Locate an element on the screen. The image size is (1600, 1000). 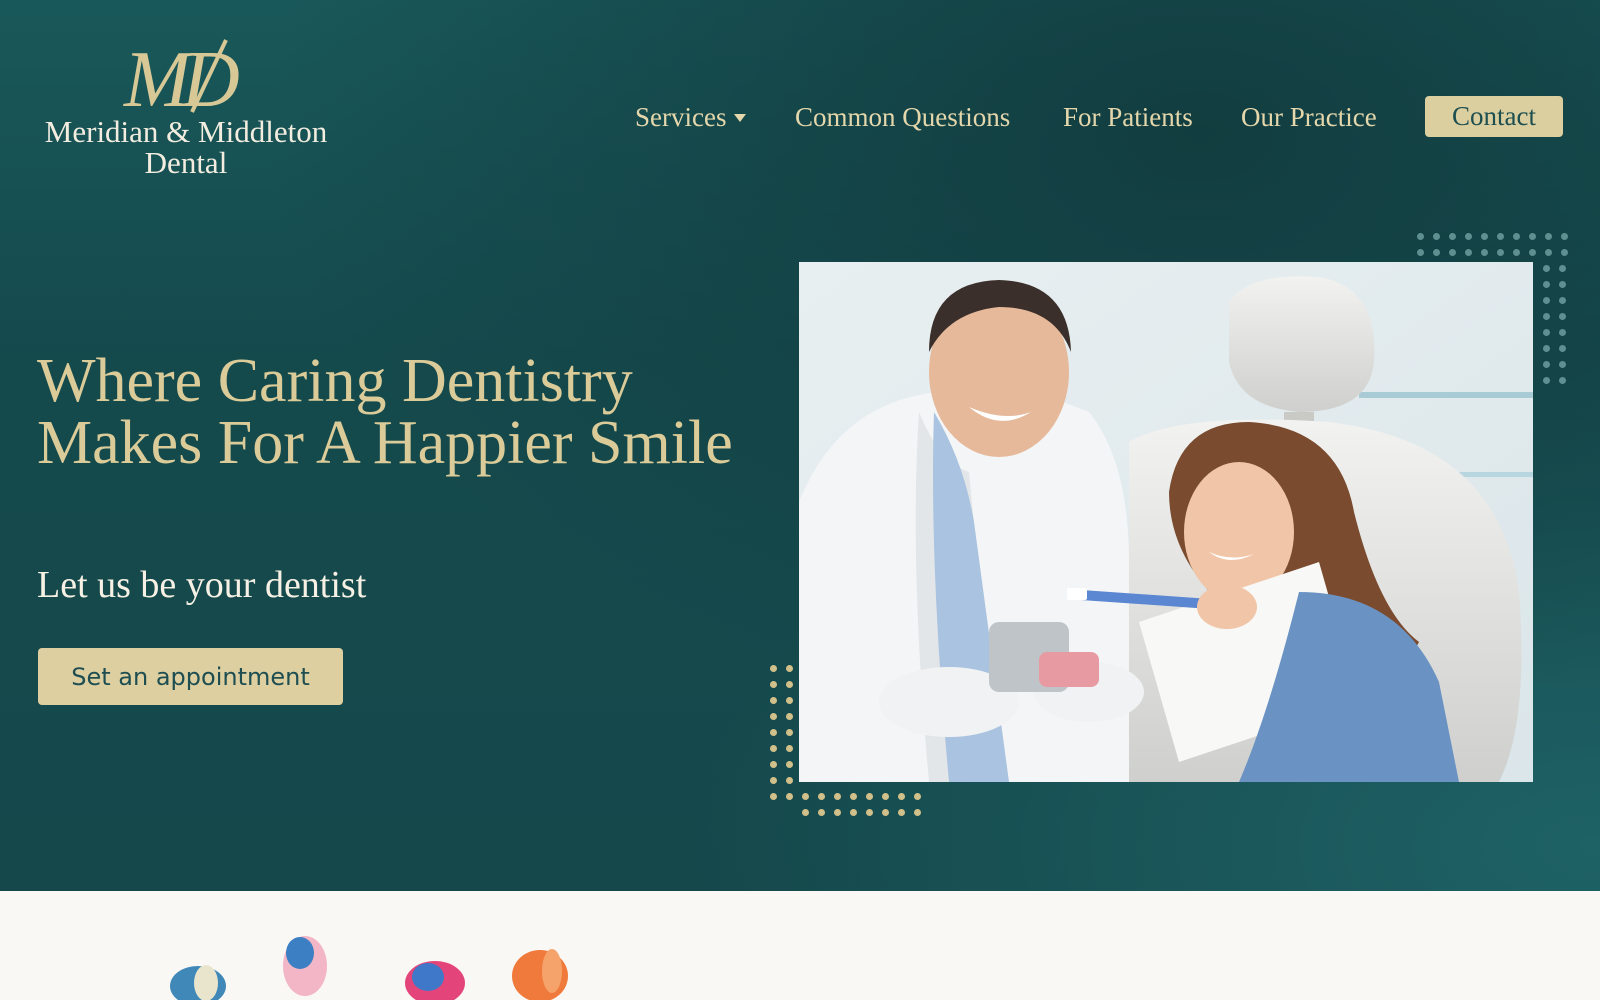
nav-item-services: Services is located at coordinates (691, 117).